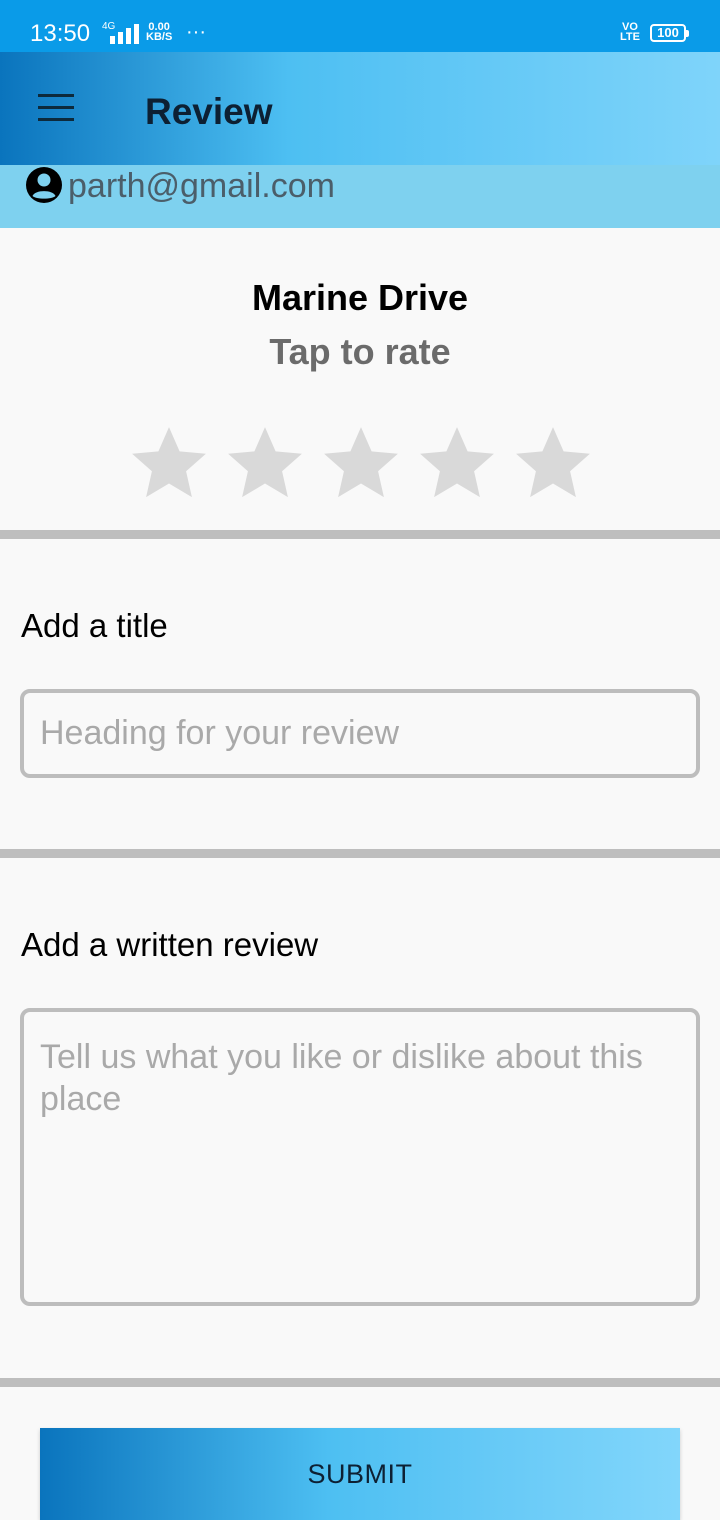  What do you see at coordinates (169, 463) in the screenshot?
I see `star-1-icon` at bounding box center [169, 463].